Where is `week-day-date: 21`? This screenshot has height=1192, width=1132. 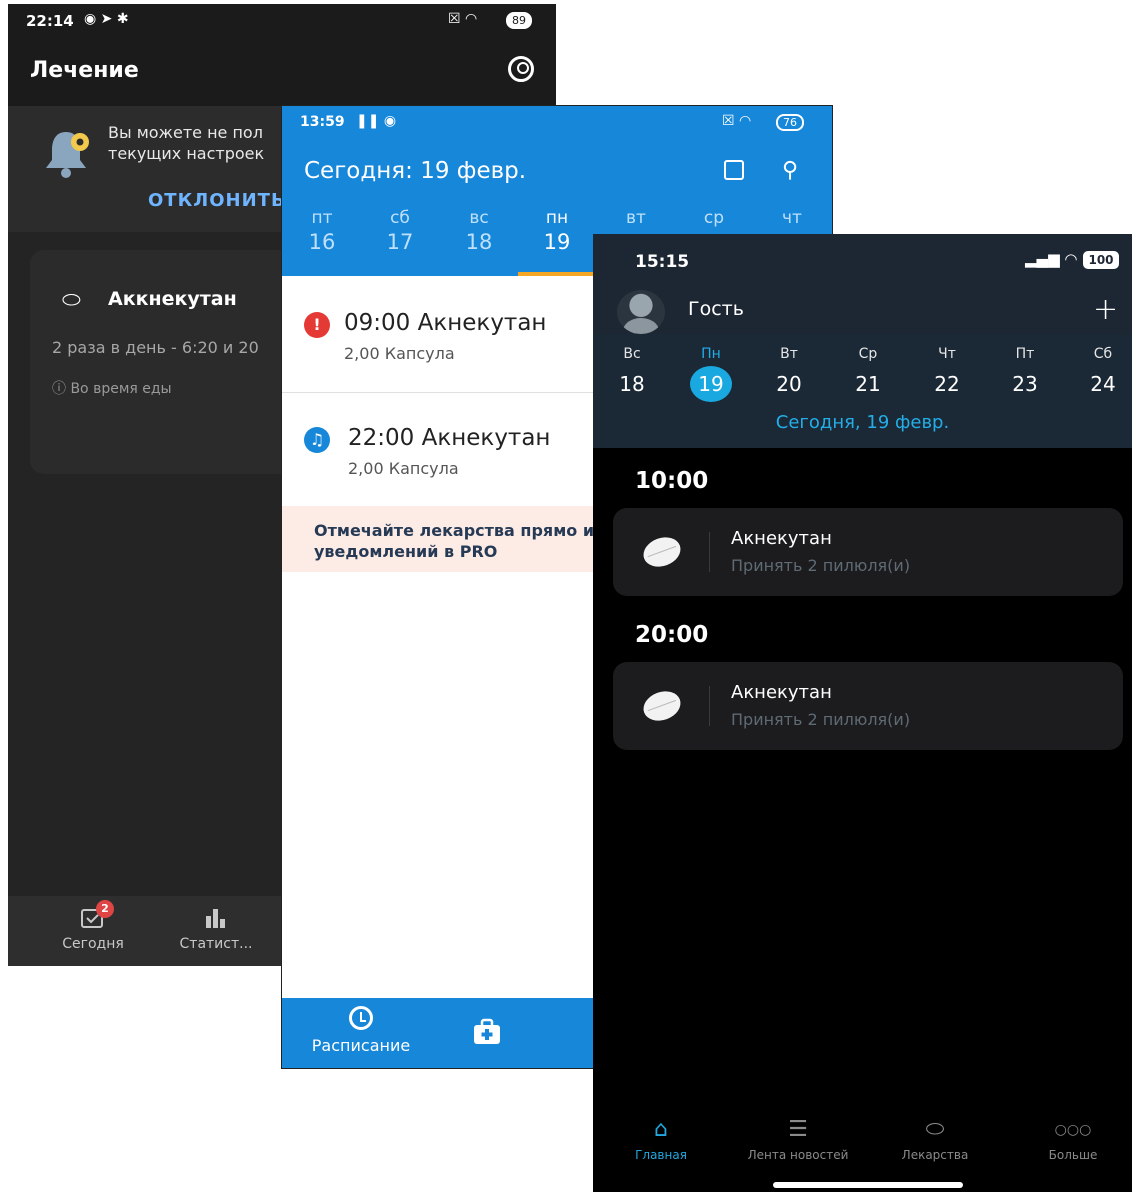 week-day-date: 21 is located at coordinates (868, 384).